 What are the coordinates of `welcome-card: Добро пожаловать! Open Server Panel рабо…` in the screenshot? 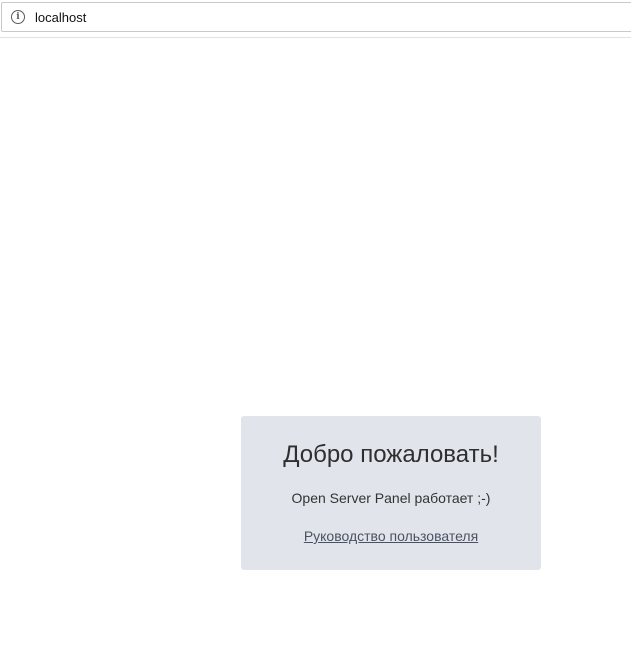 It's located at (391, 493).